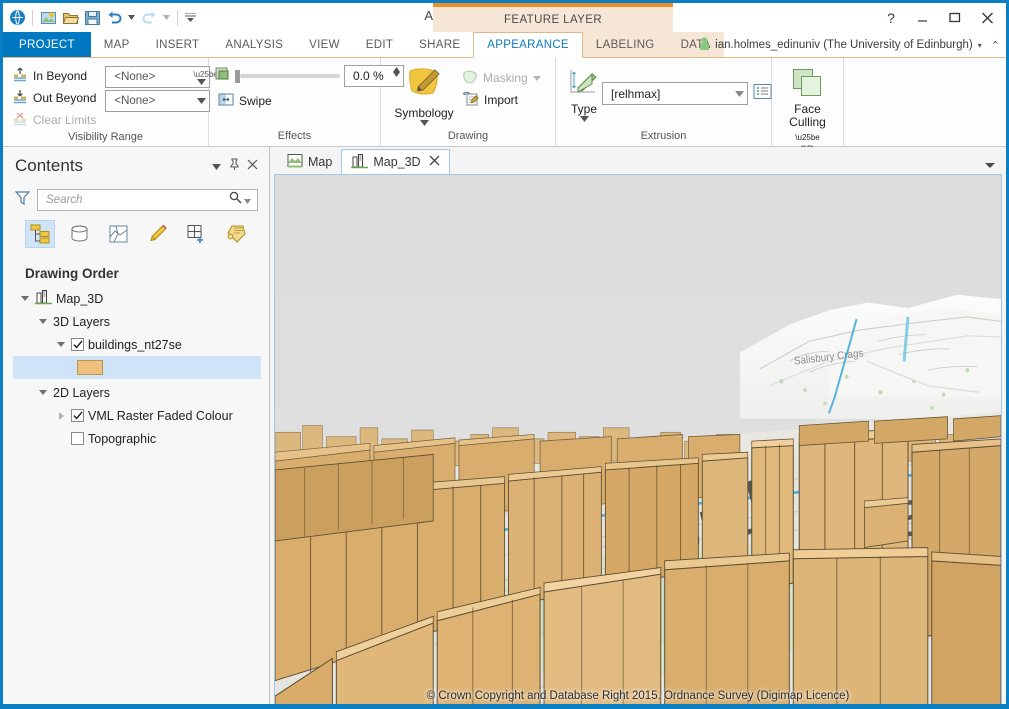 Image resolution: width=1009 pixels, height=709 pixels. I want to click on window-controls: ?, so click(939, 17).